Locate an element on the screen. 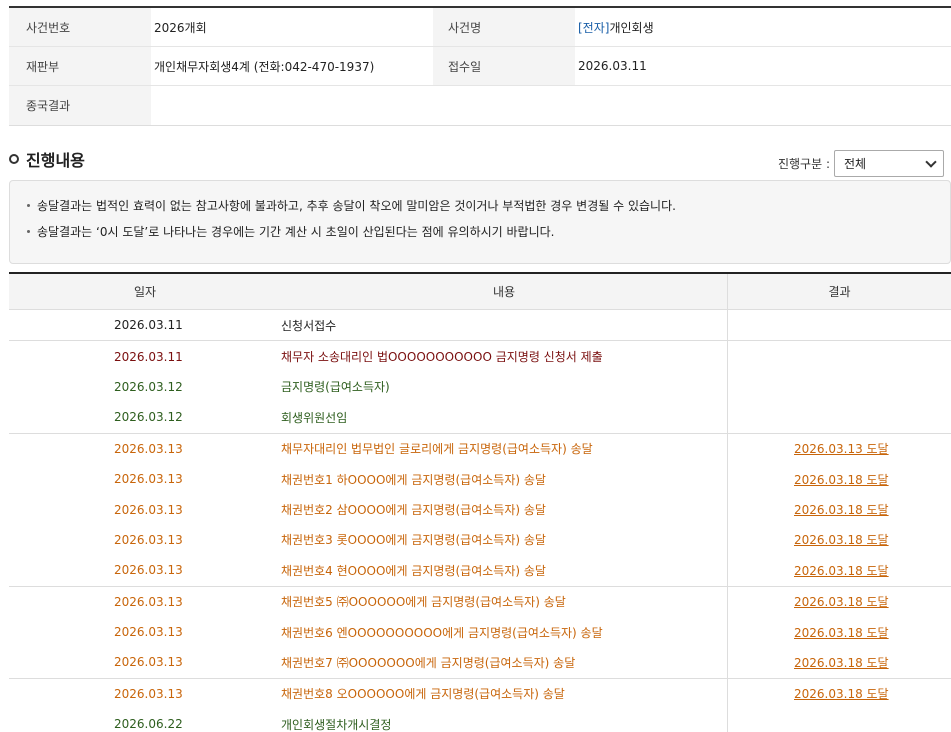  filter-select-value: 전체 is located at coordinates (855, 164).